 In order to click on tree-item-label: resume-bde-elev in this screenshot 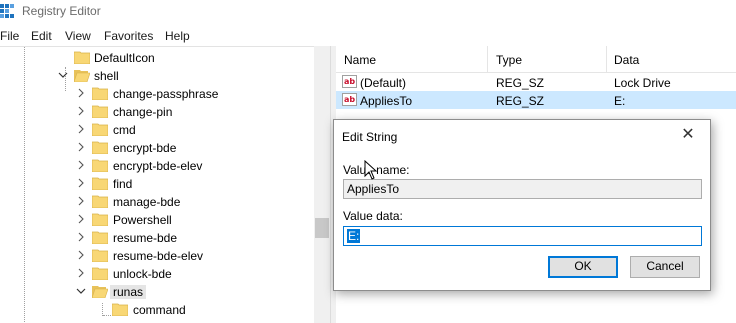, I will do `click(158, 256)`.